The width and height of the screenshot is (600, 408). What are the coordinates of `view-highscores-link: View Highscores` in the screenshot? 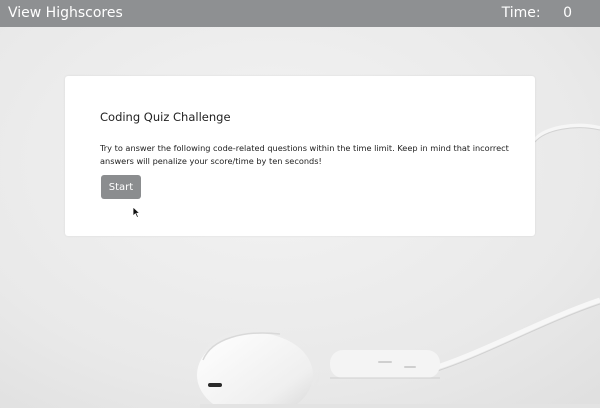 It's located at (65, 13).